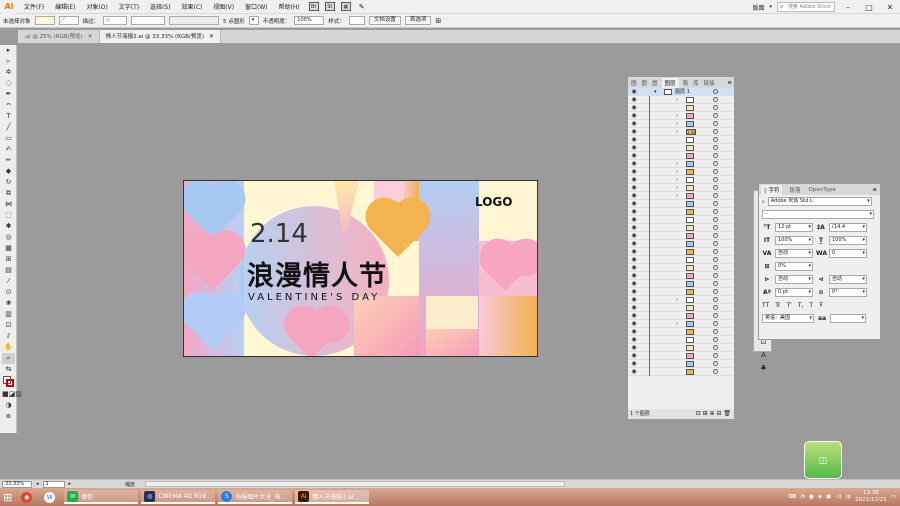  Describe the element at coordinates (90, 36) in the screenshot. I see `close-icon: ✕` at that location.